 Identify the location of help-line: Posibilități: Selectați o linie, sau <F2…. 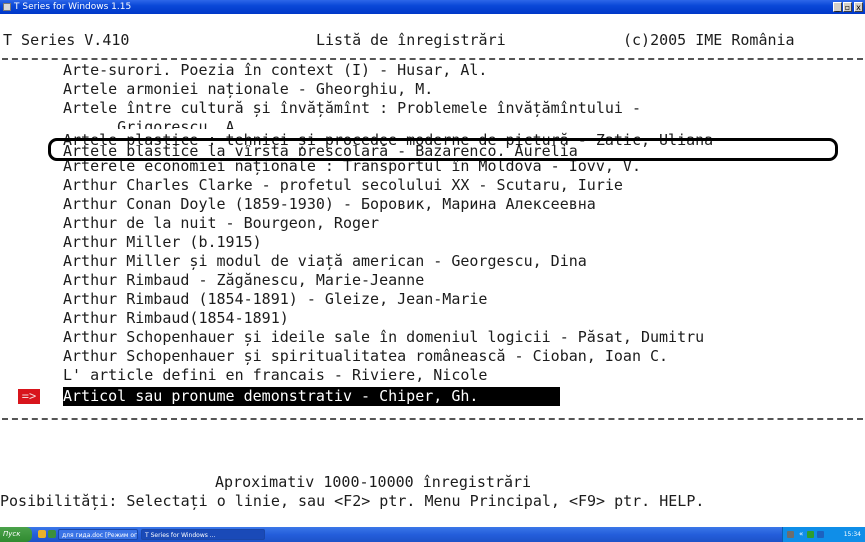
(352, 501).